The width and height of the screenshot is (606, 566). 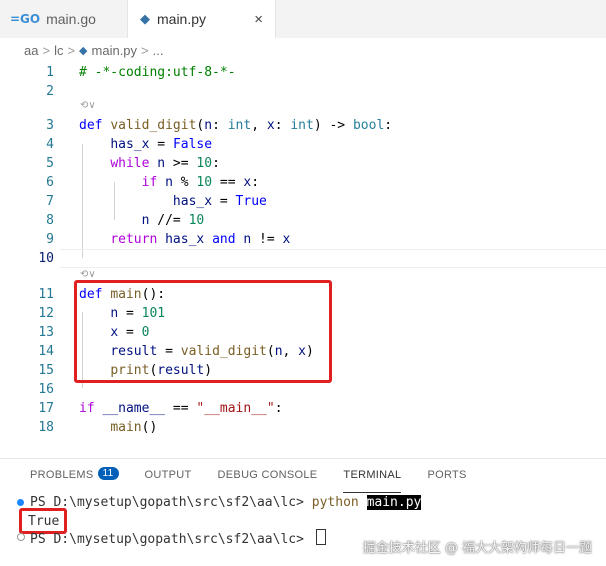 What do you see at coordinates (200, 182) in the screenshot?
I see `code-text: if n % 10 == x:` at bounding box center [200, 182].